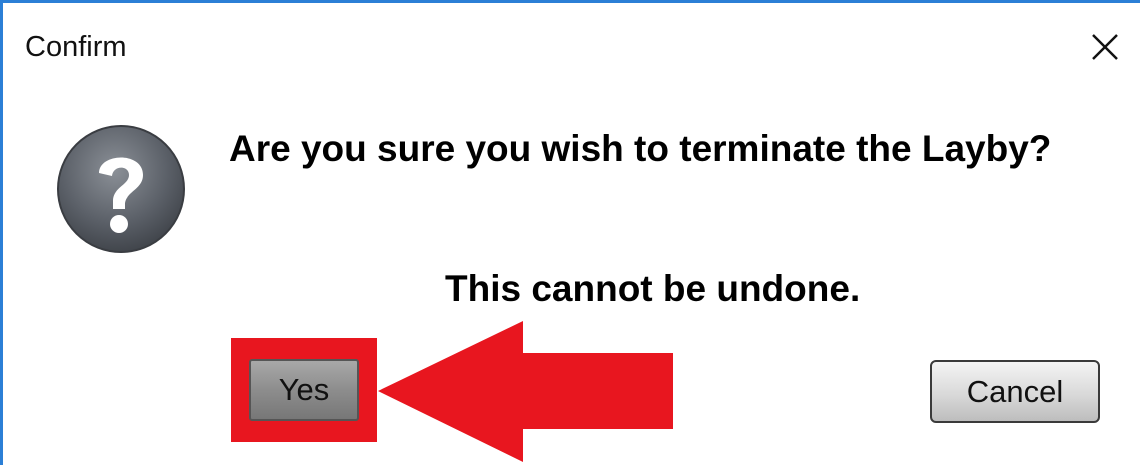 This screenshot has width=1140, height=465. Describe the element at coordinates (121, 189) in the screenshot. I see `question-icon` at that location.